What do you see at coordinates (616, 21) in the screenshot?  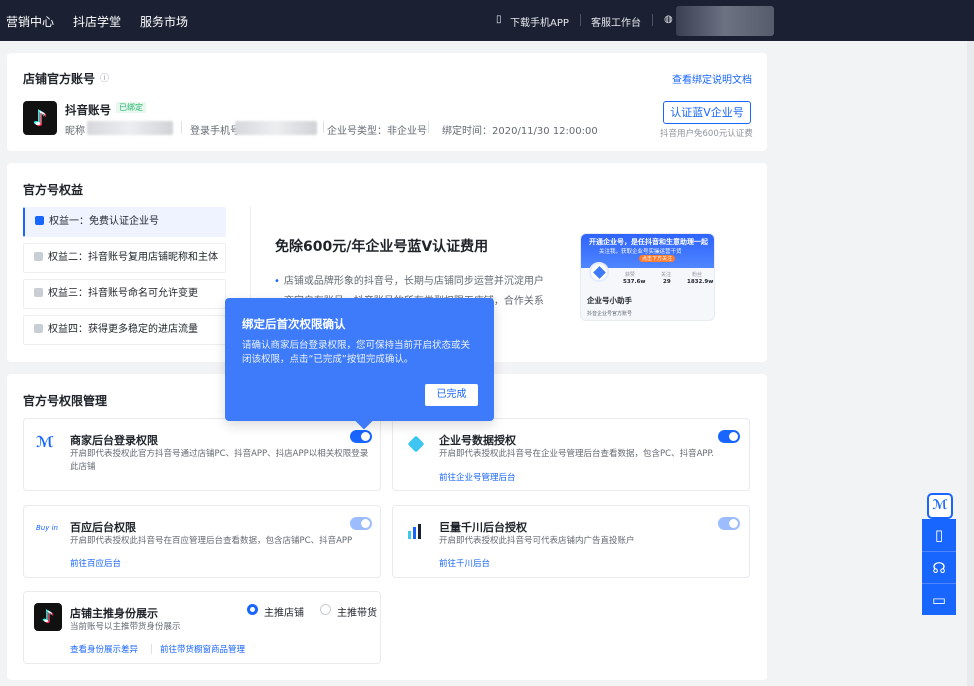 I see `service-desk-link: 客服工作台` at bounding box center [616, 21].